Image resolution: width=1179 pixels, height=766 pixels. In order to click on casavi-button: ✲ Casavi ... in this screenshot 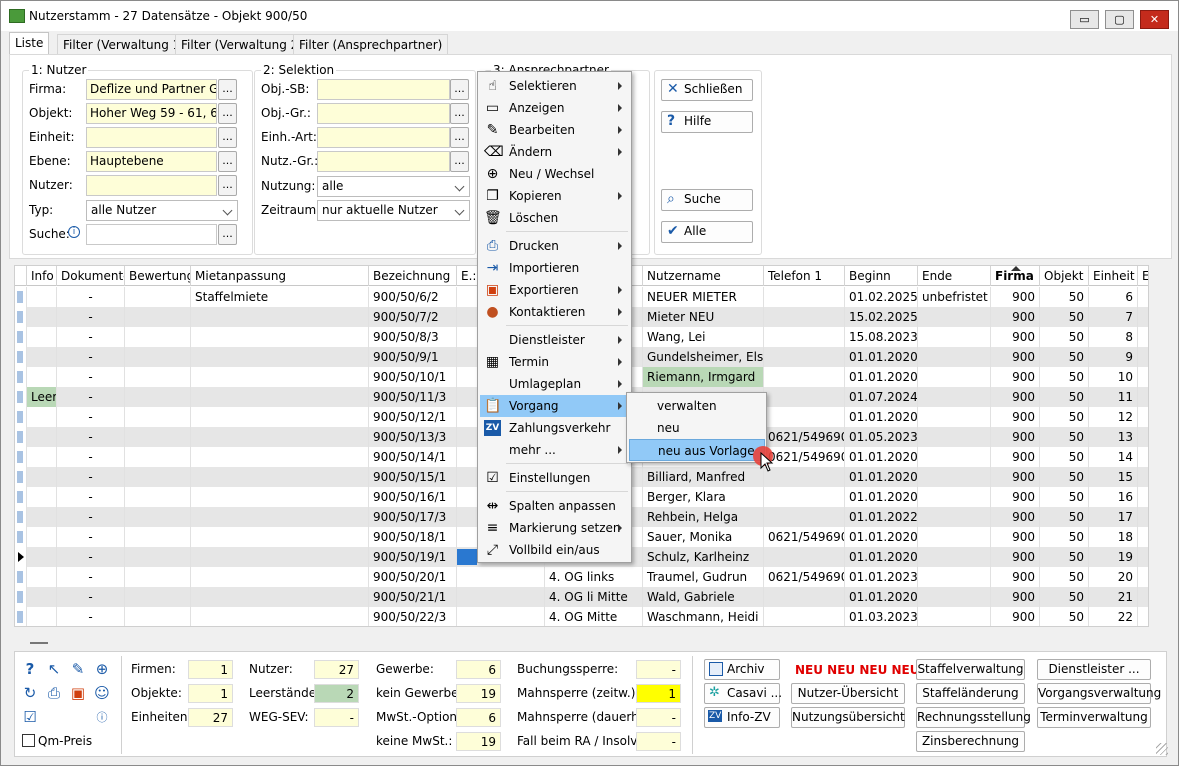, I will do `click(743, 693)`.